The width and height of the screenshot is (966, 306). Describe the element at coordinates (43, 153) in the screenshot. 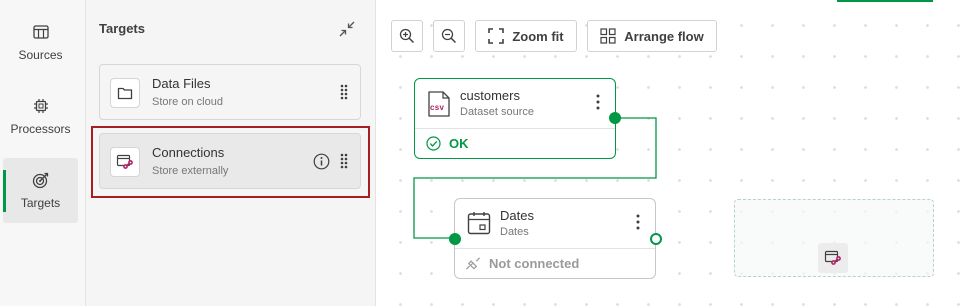

I see `left-rail: Sources Processors Targets` at that location.